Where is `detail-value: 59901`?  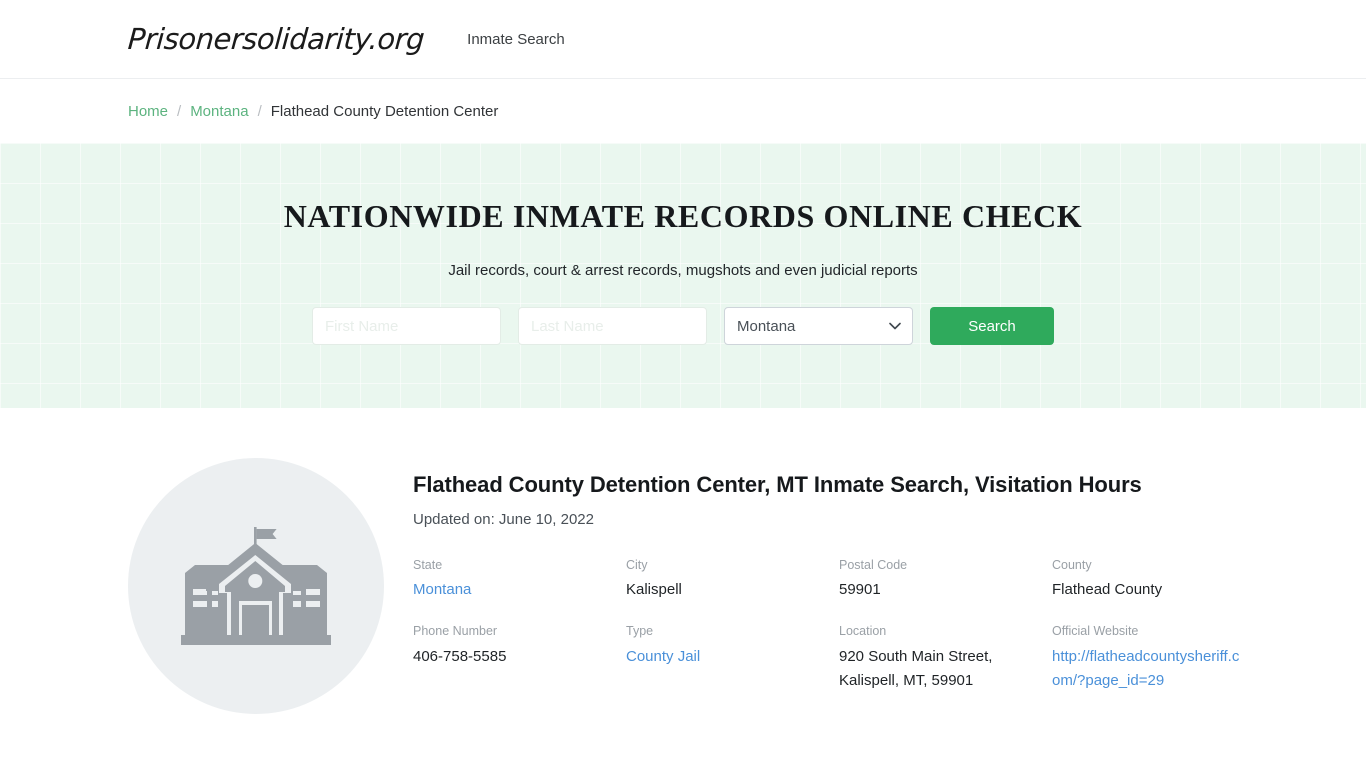 detail-value: 59901 is located at coordinates (860, 590).